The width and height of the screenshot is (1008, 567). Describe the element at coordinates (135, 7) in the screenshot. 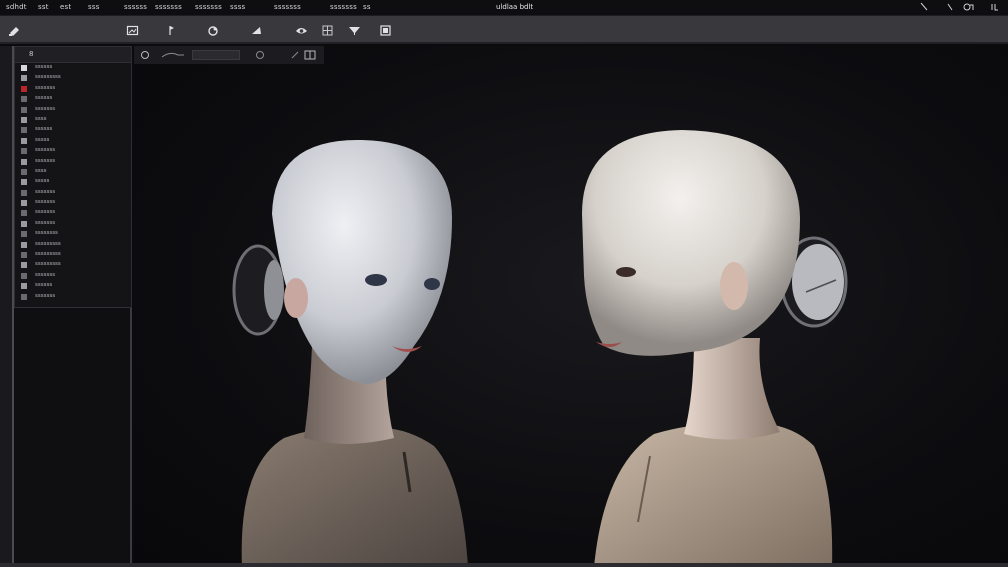

I see `menu-item: ssssss` at that location.